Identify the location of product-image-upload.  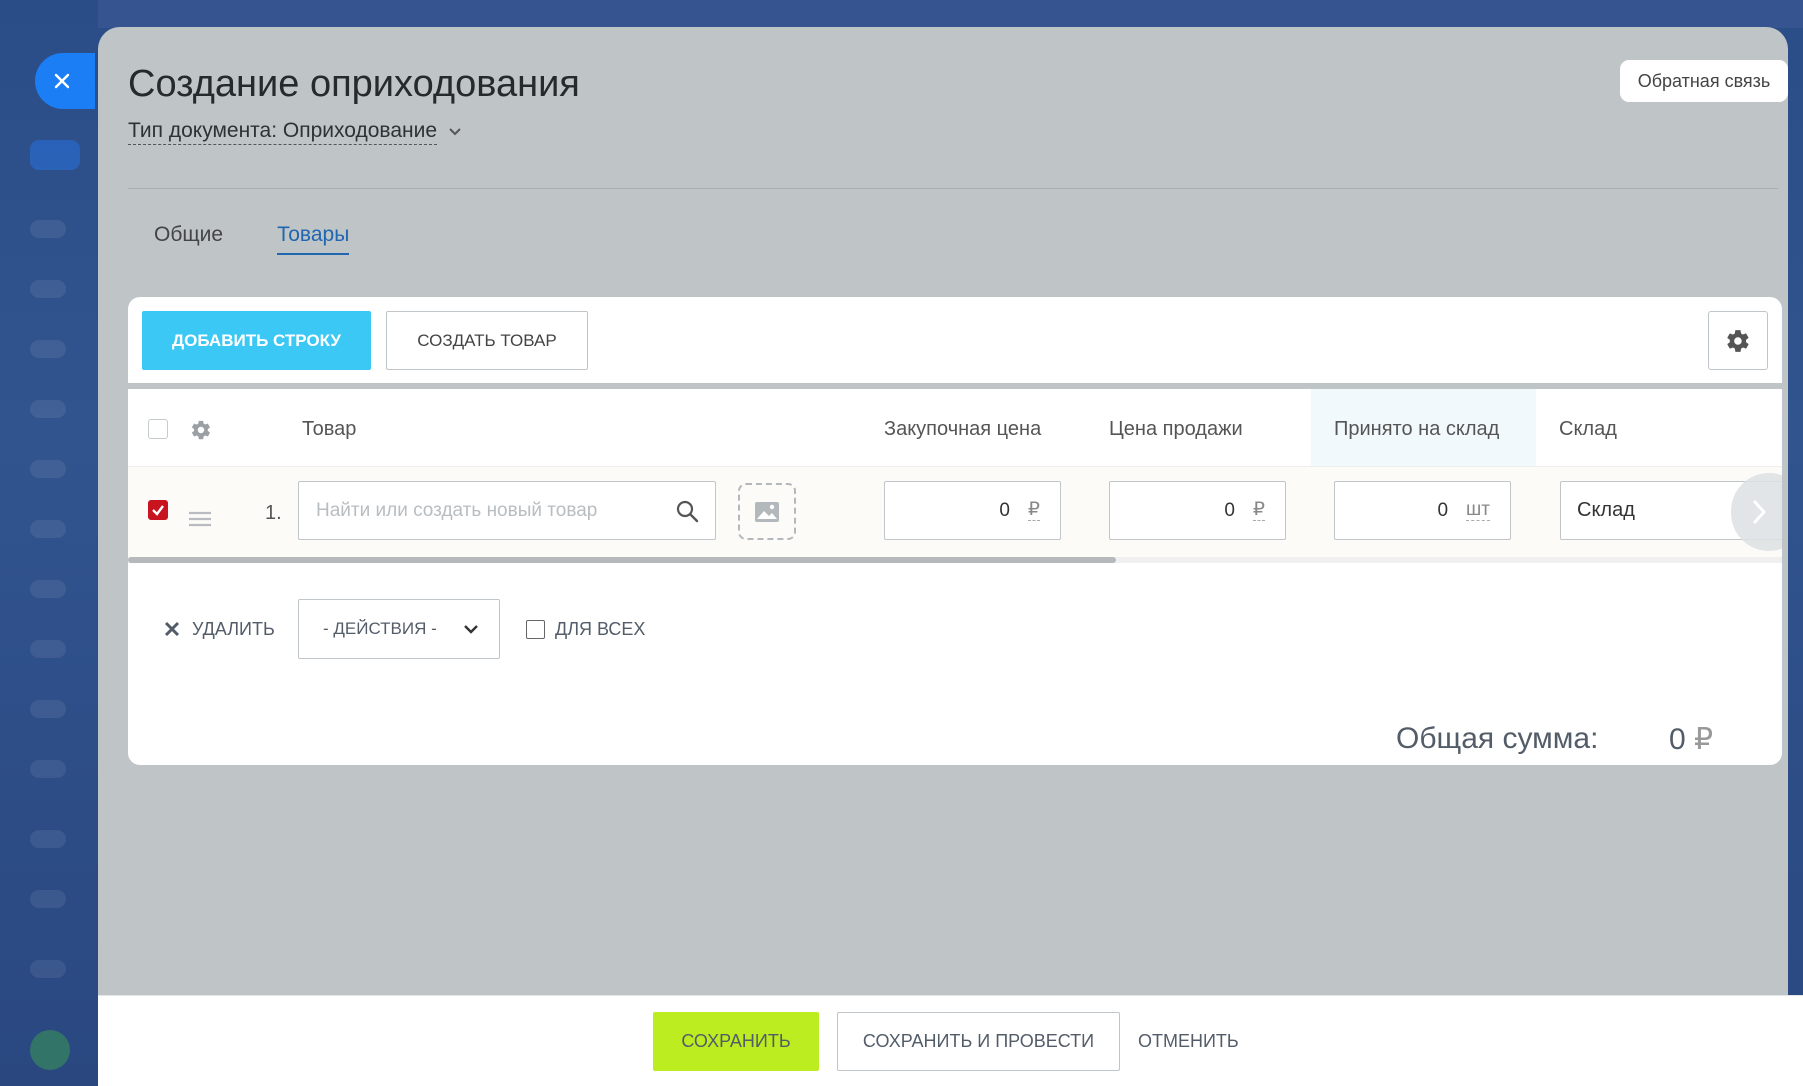
(767, 511).